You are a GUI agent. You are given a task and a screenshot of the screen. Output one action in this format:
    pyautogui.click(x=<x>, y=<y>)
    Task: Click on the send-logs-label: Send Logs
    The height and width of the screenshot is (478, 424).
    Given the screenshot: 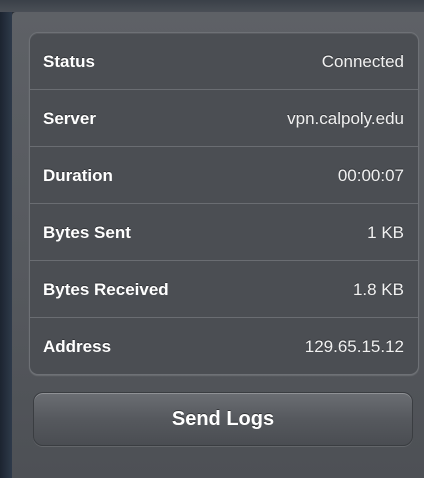 What is the action you would take?
    pyautogui.click(x=223, y=419)
    